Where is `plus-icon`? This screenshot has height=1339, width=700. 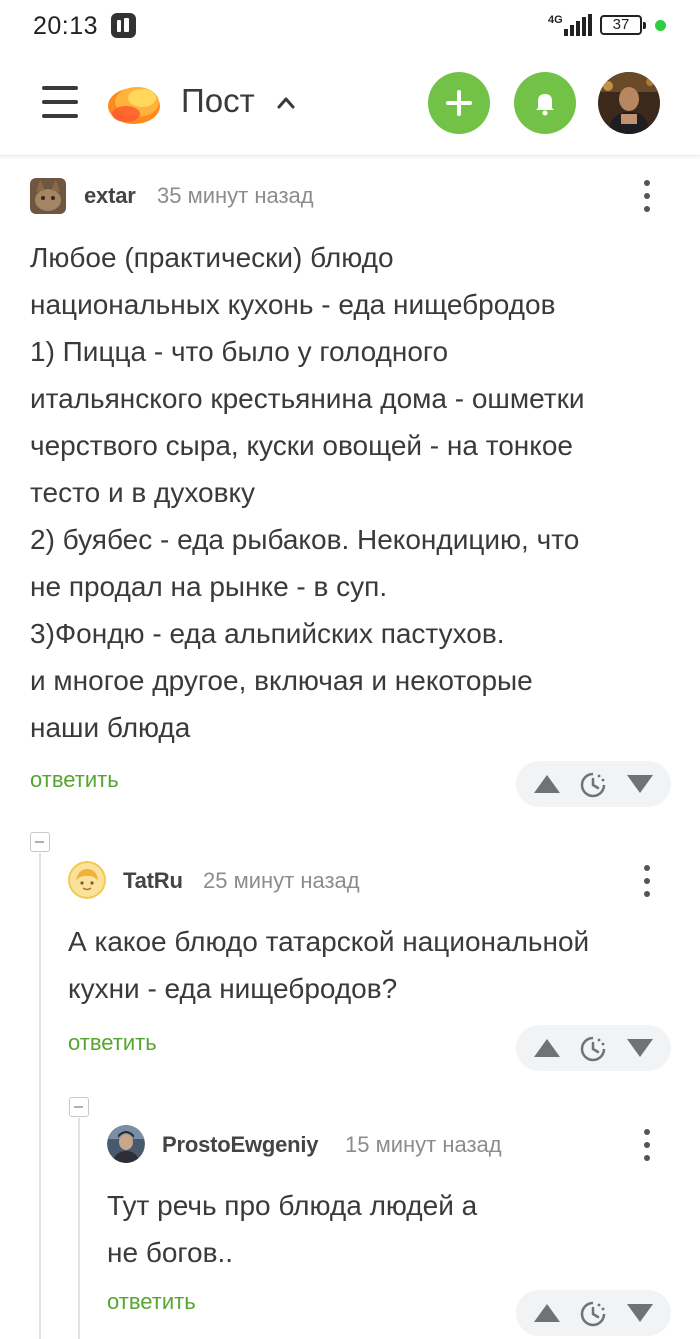
plus-icon is located at coordinates (459, 103).